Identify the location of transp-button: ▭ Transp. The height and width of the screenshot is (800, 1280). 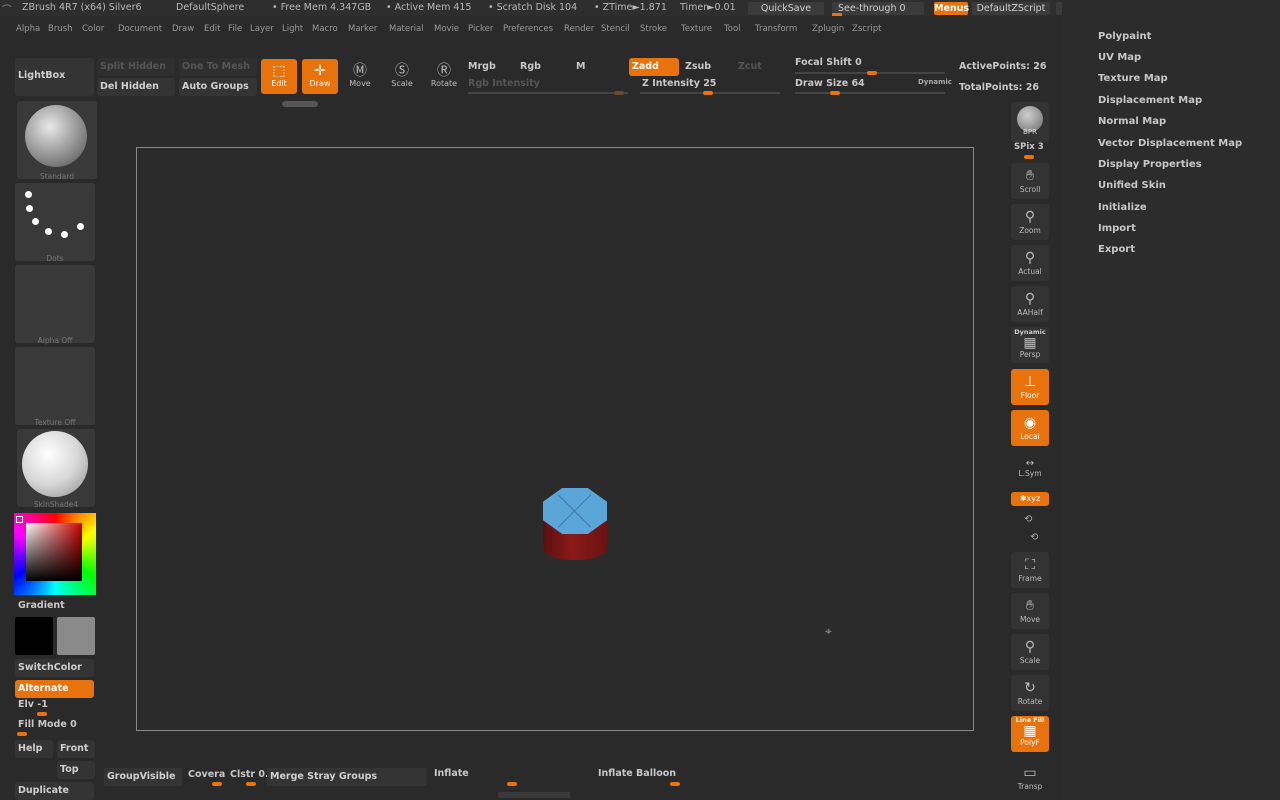
(1030, 778).